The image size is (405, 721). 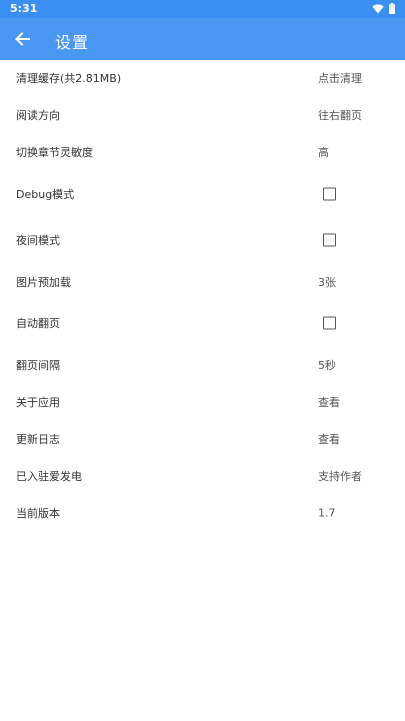 I want to click on setting-label: 已入驻爱发电, so click(x=49, y=476).